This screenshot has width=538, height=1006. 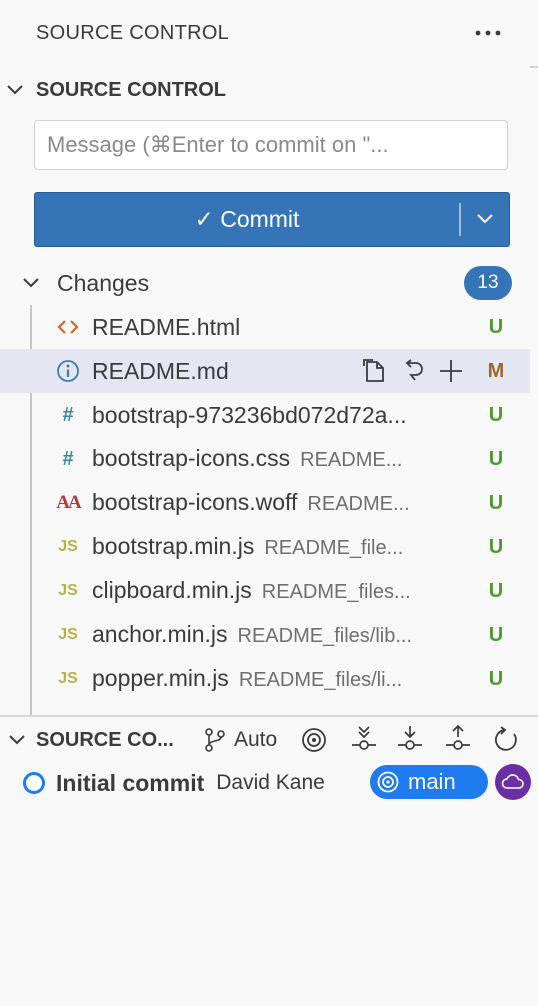 I want to click on commit-dropdown-button, so click(x=485, y=219).